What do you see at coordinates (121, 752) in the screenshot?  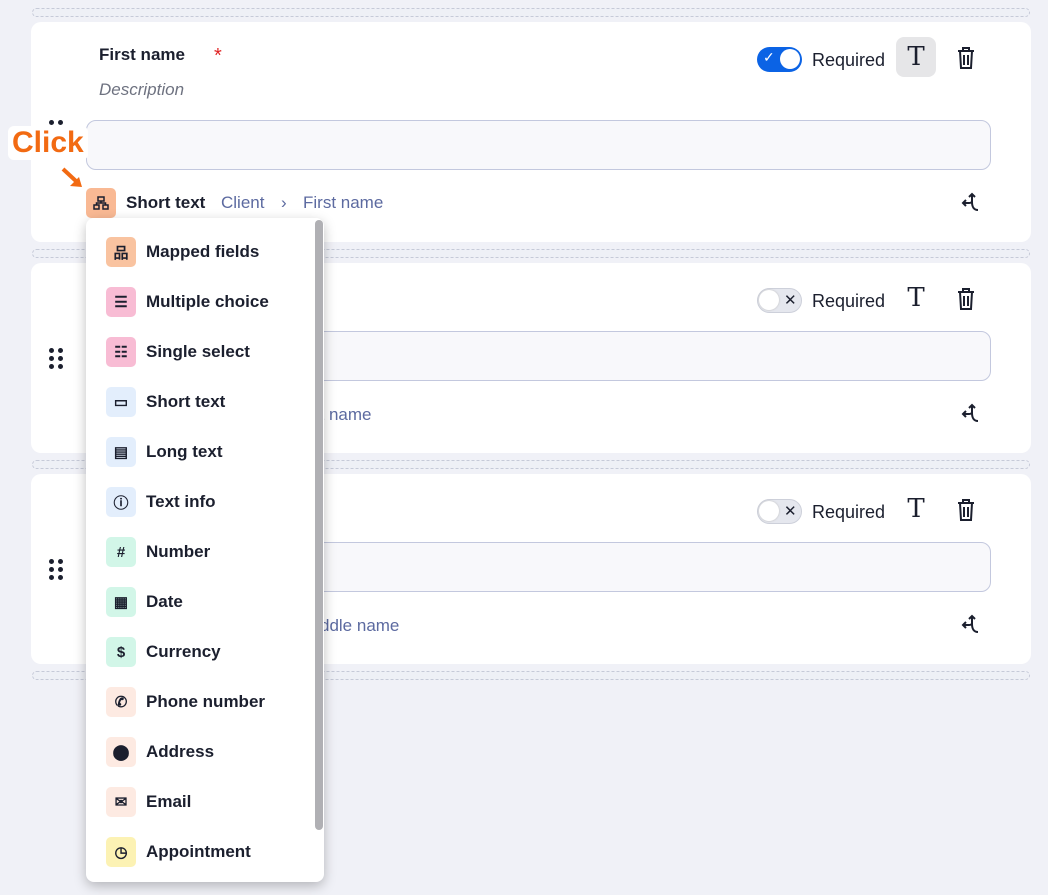 I see `map-pin-icon: ⬤` at bounding box center [121, 752].